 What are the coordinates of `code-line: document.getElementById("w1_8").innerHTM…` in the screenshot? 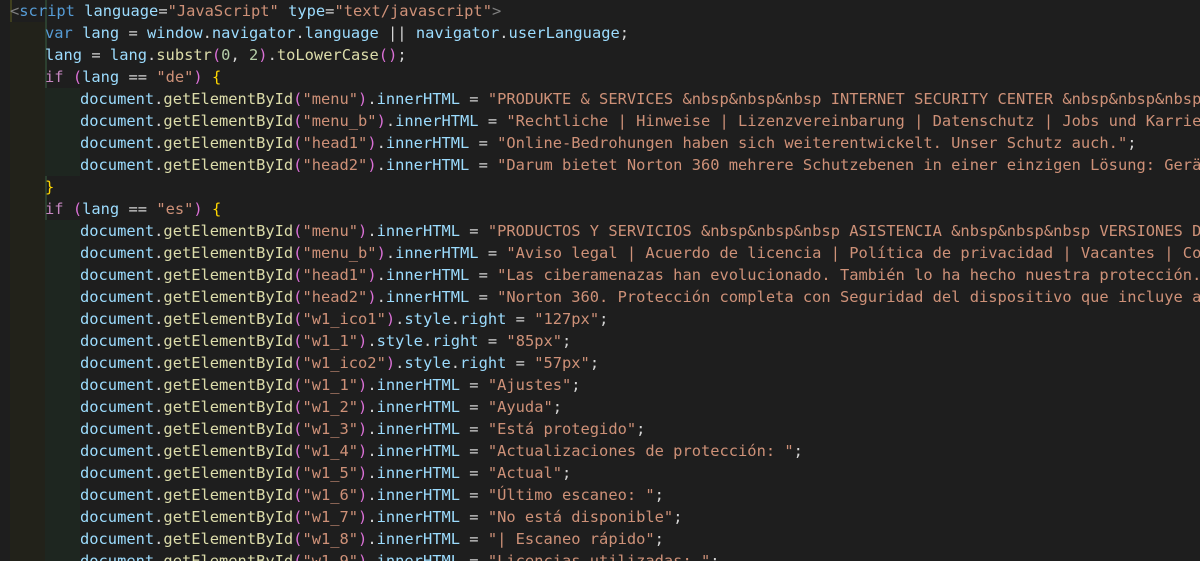 It's located at (600, 539).